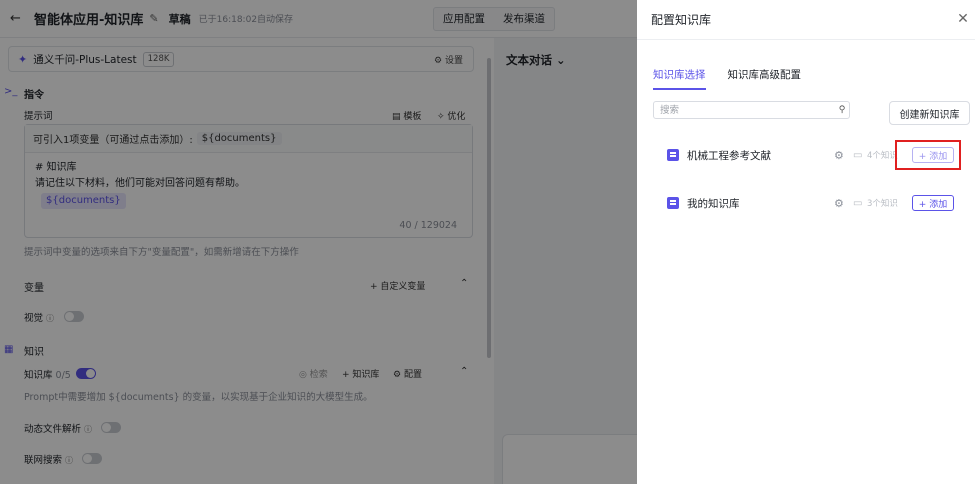  What do you see at coordinates (842, 110) in the screenshot?
I see `search-icon: ⚲` at bounding box center [842, 110].